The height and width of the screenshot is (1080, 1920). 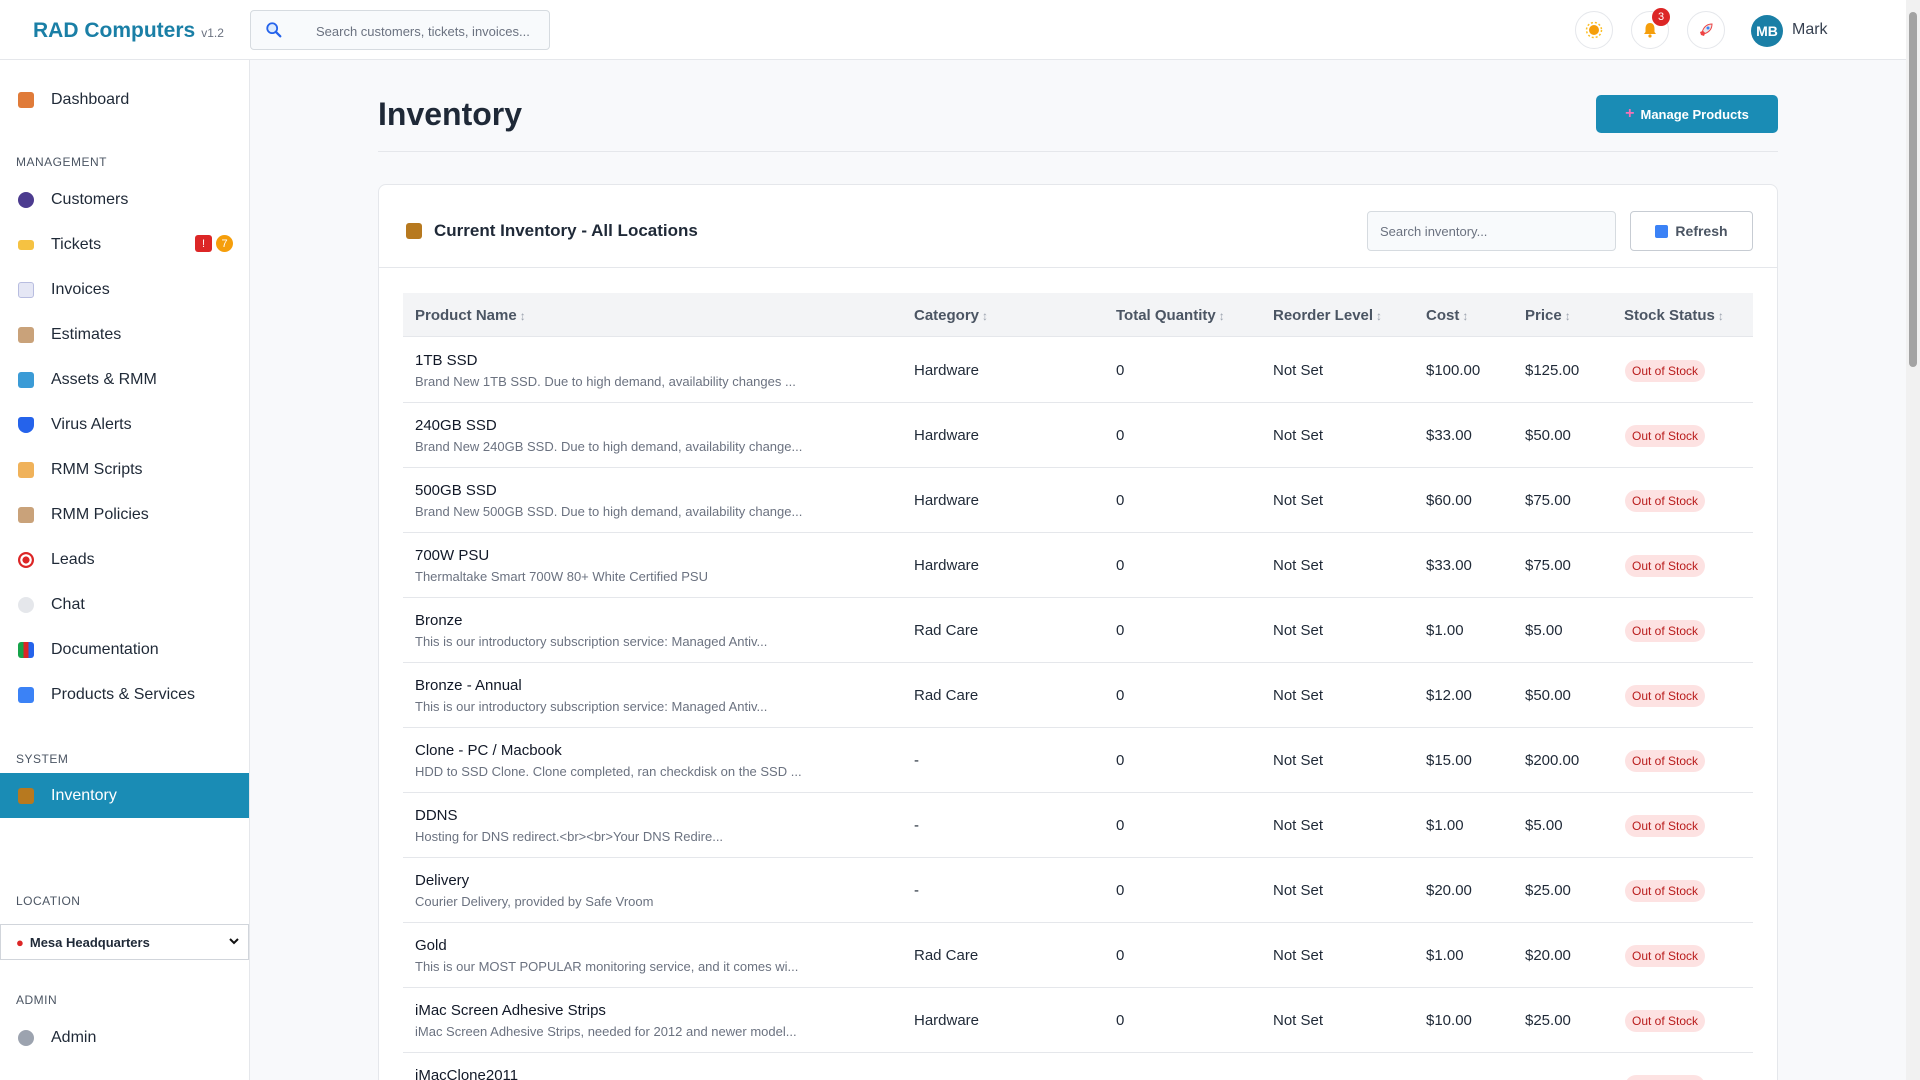 I want to click on sidebar-item-label: RMM Policies, so click(x=100, y=514).